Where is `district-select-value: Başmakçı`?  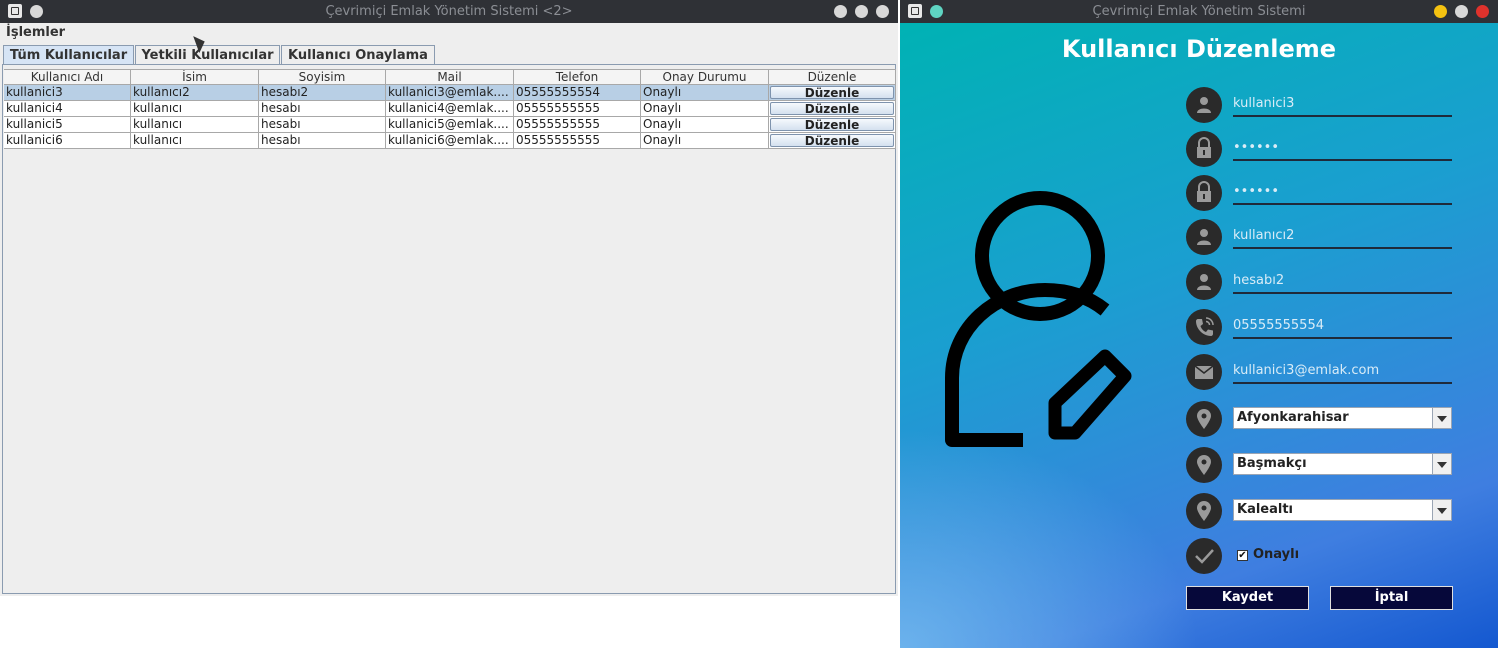
district-select-value: Başmakçı is located at coordinates (1272, 463).